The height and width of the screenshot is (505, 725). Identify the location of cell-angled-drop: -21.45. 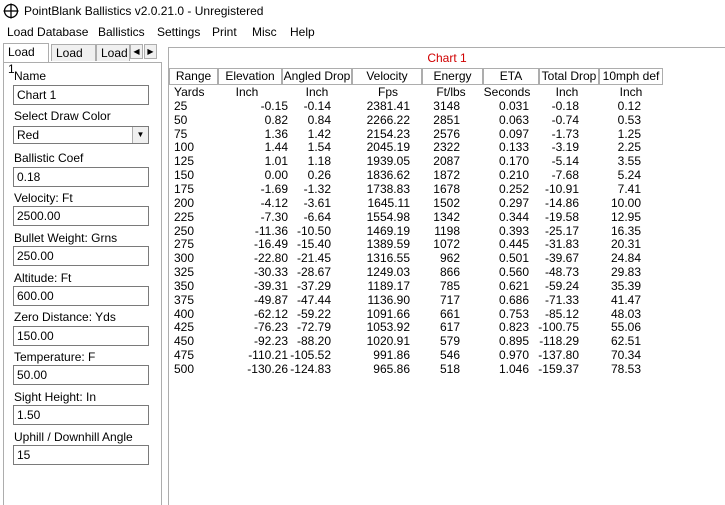
(313, 258).